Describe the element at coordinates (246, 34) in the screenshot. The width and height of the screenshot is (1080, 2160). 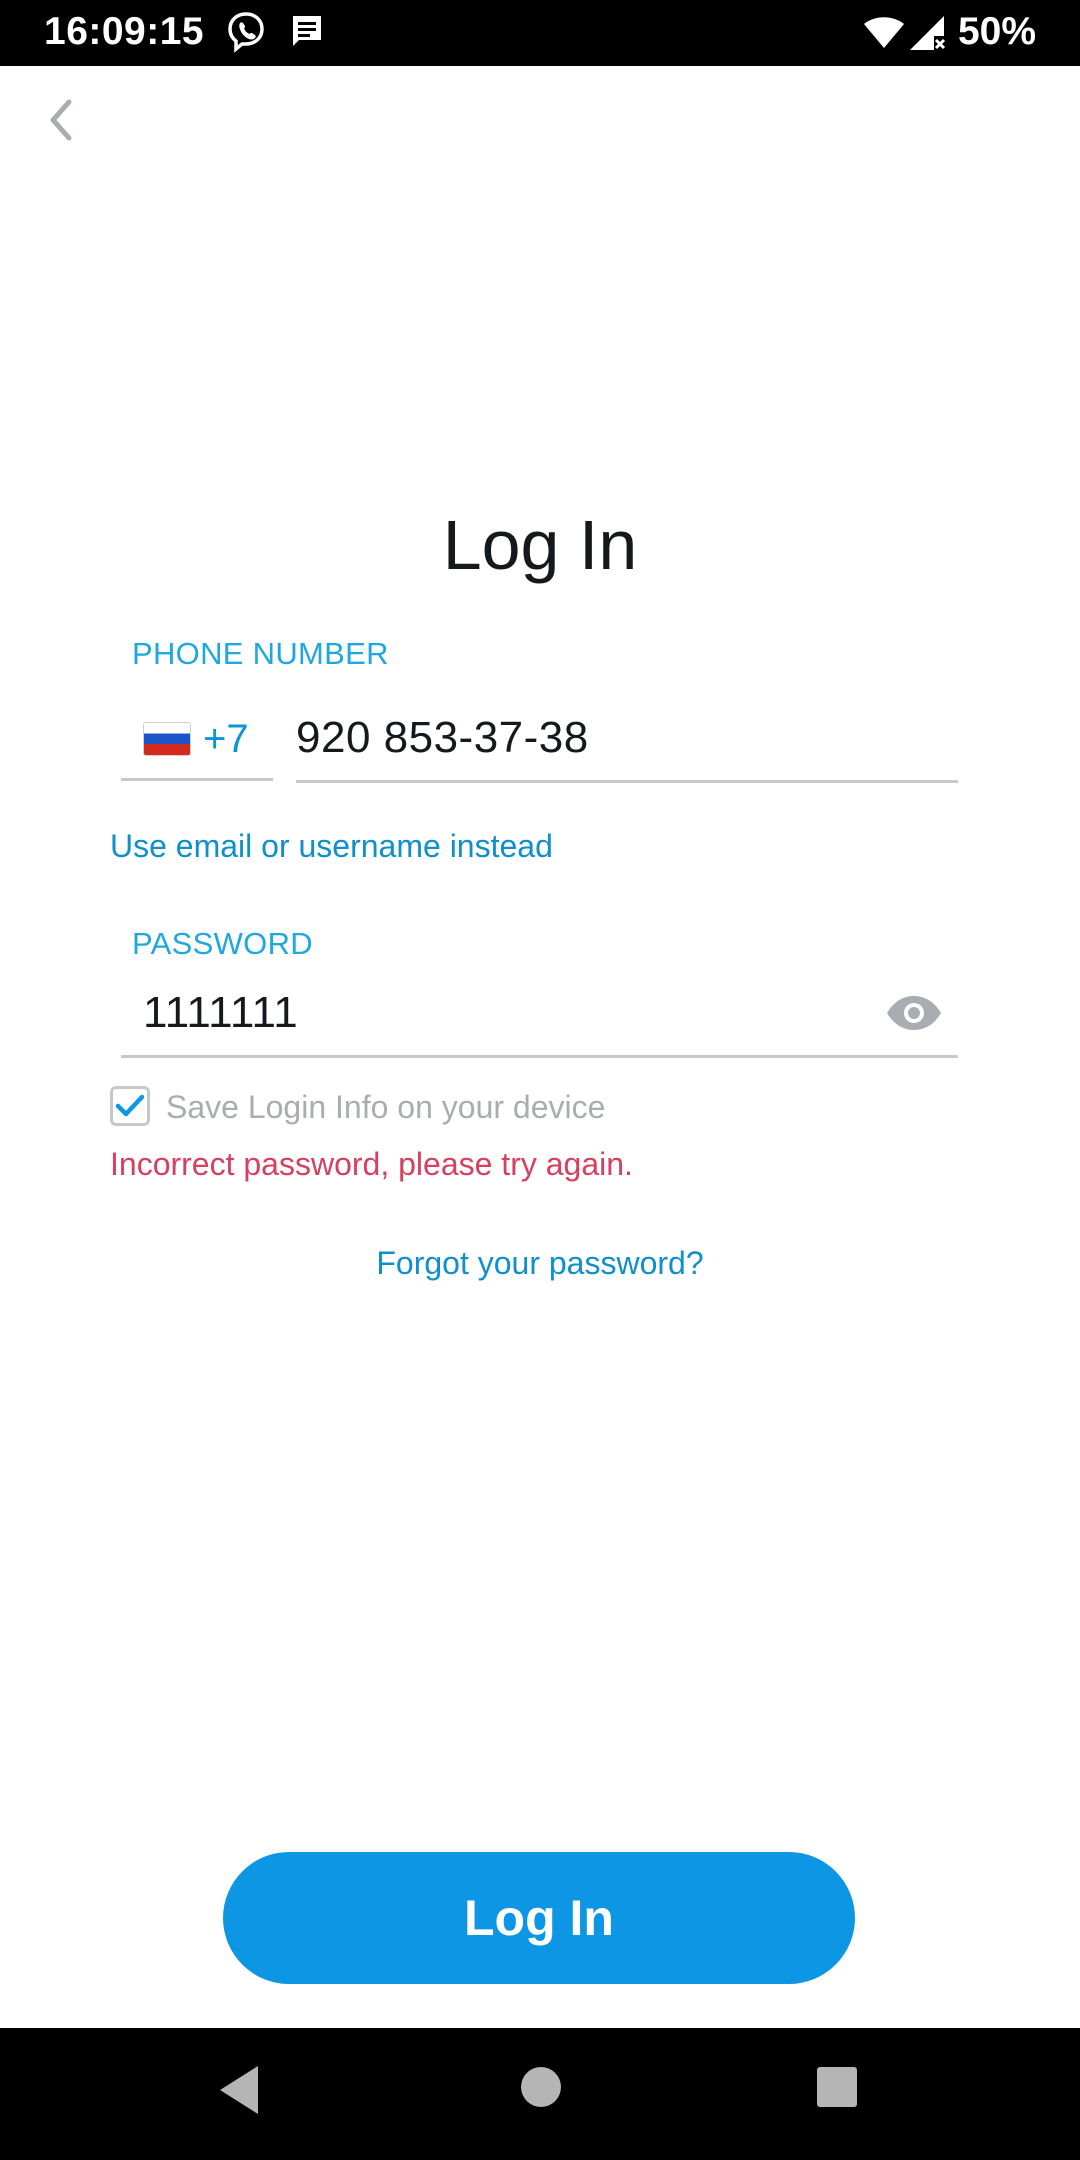
I see `viber-icon` at that location.